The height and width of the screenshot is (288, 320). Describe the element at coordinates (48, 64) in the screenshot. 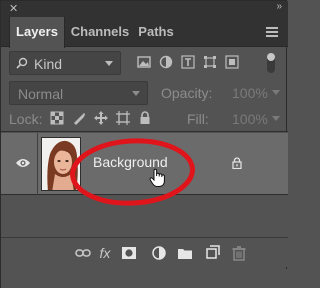

I see `kind-label: Kind` at that location.